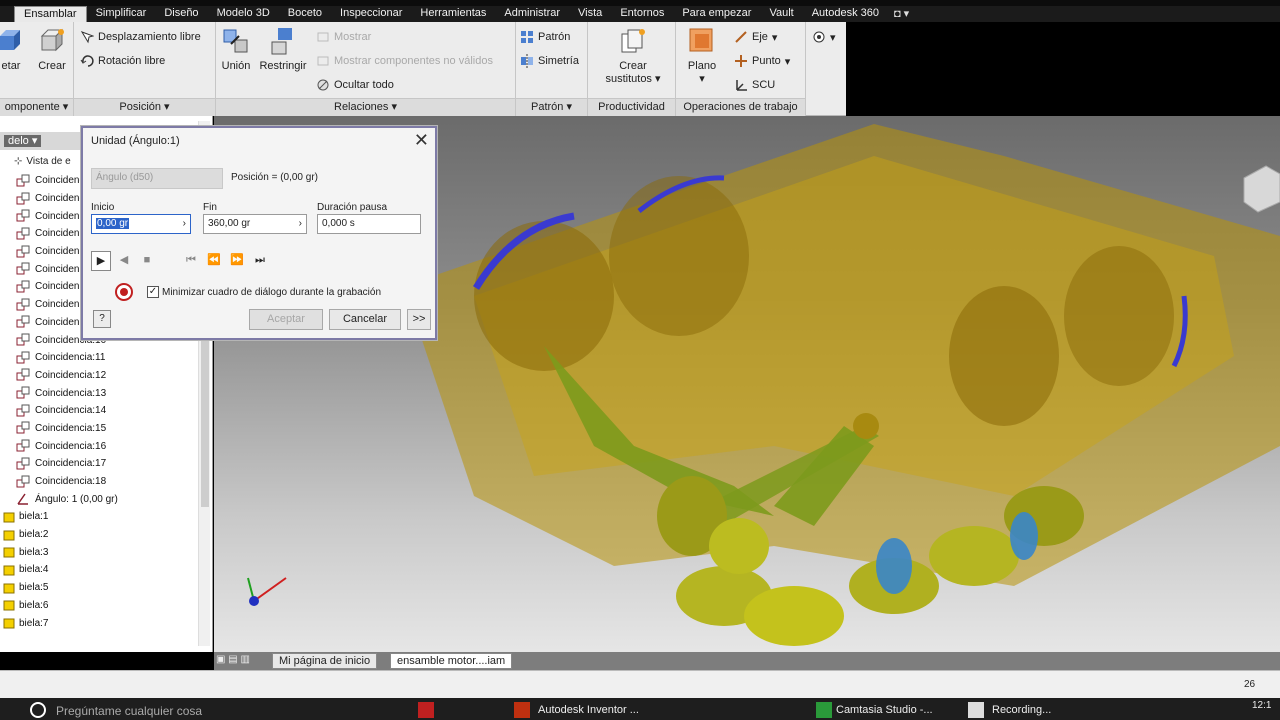 The image size is (1280, 720). I want to click on panel-patron: Patrón Simetría Patrón ▾, so click(552, 69).